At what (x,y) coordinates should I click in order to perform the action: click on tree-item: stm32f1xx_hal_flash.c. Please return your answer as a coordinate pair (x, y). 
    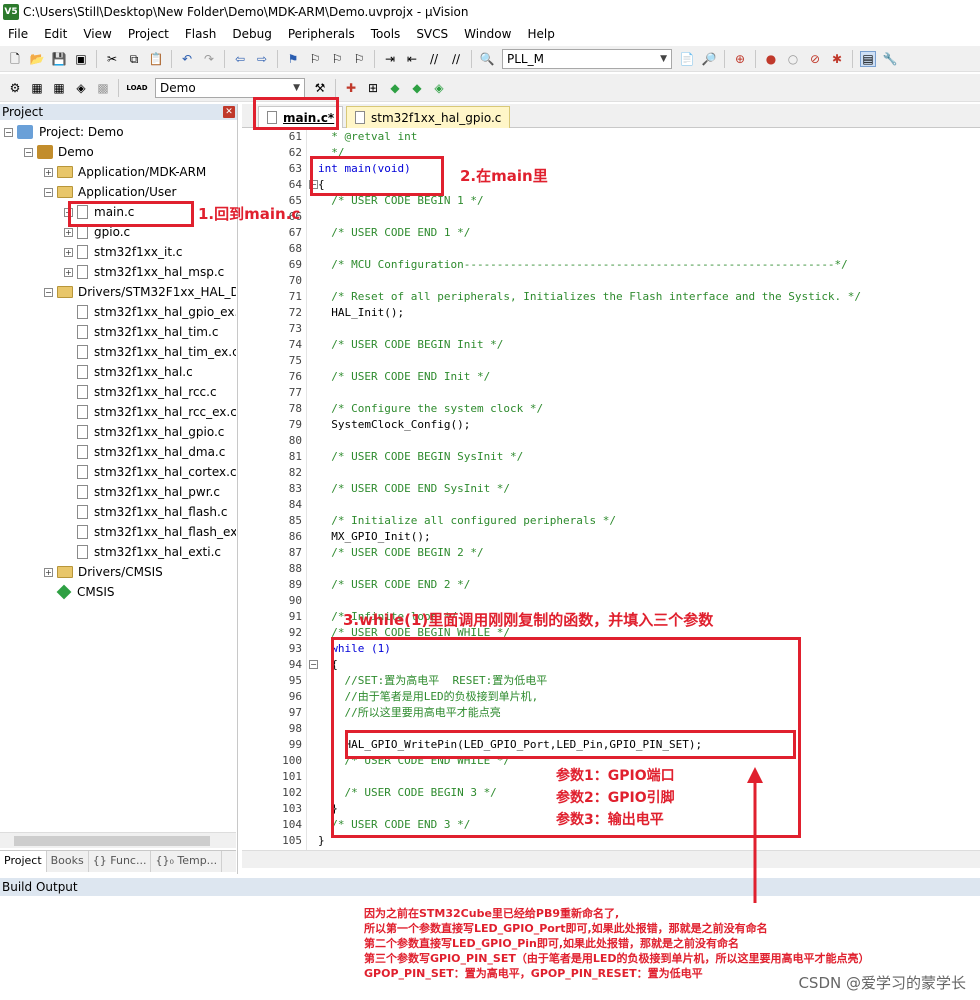
    Looking at the image, I should click on (145, 512).